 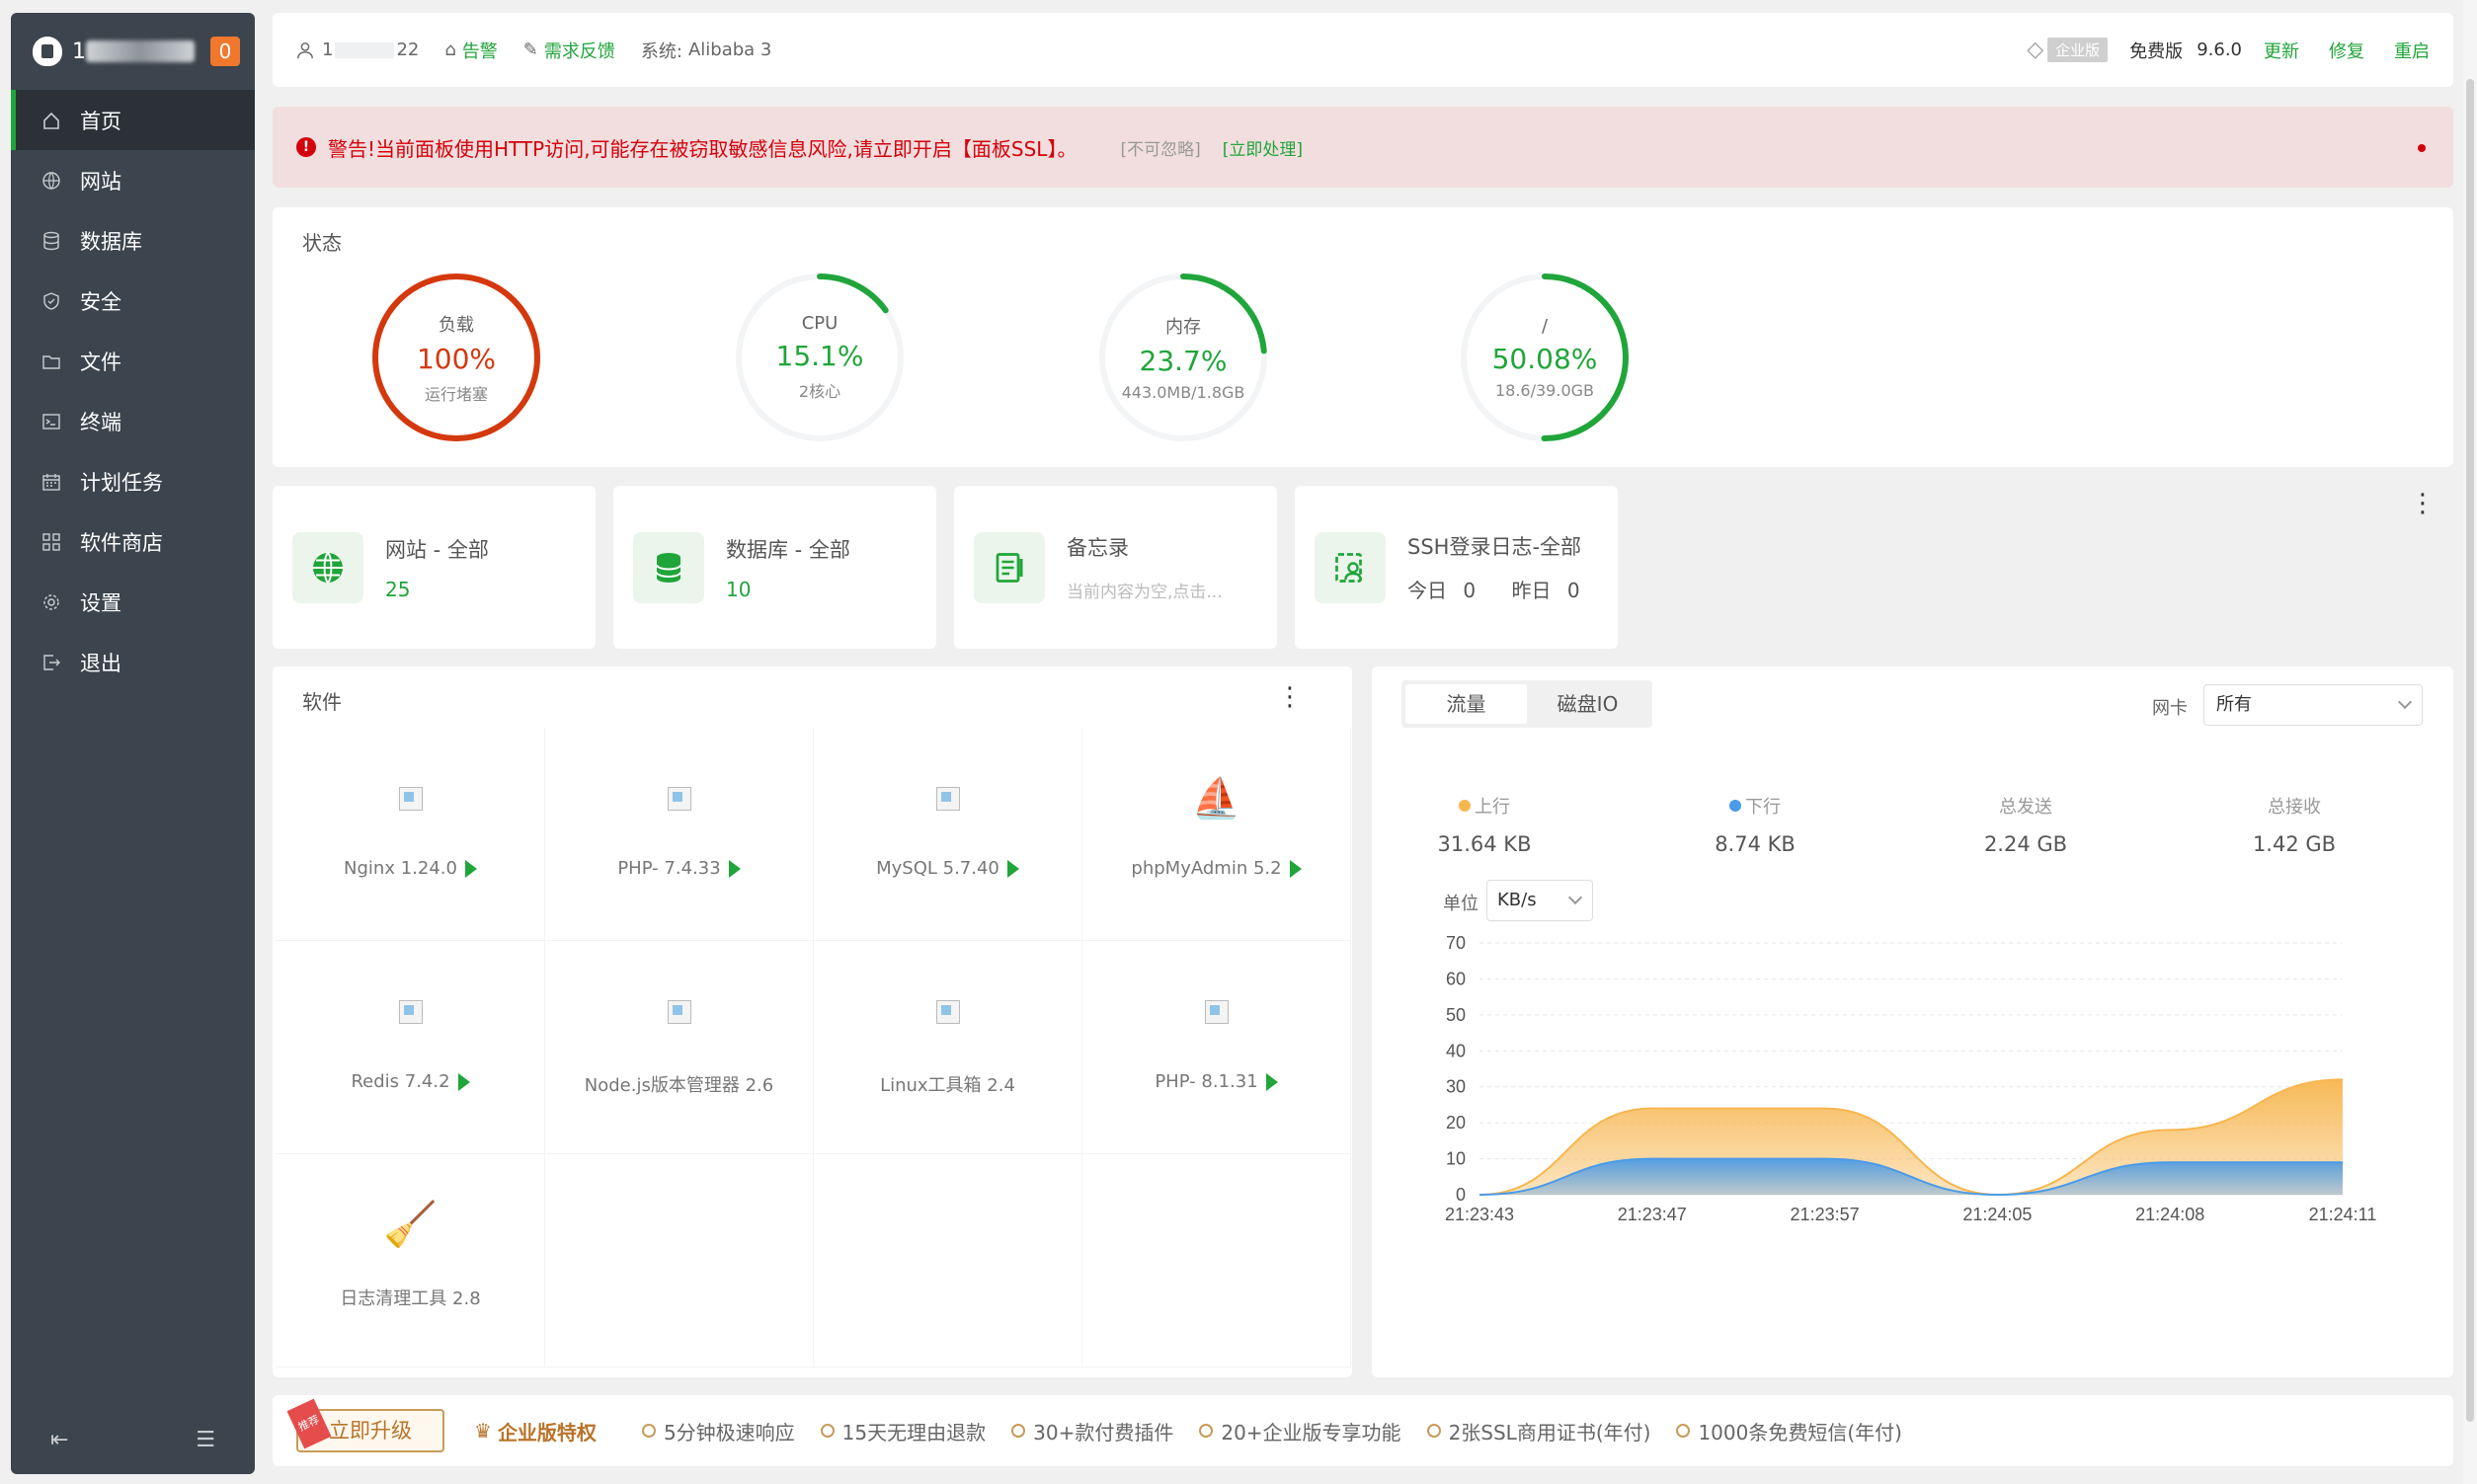 I want to click on software-item: ⛵ phpMyAdmin 5.2, so click(x=1216, y=835).